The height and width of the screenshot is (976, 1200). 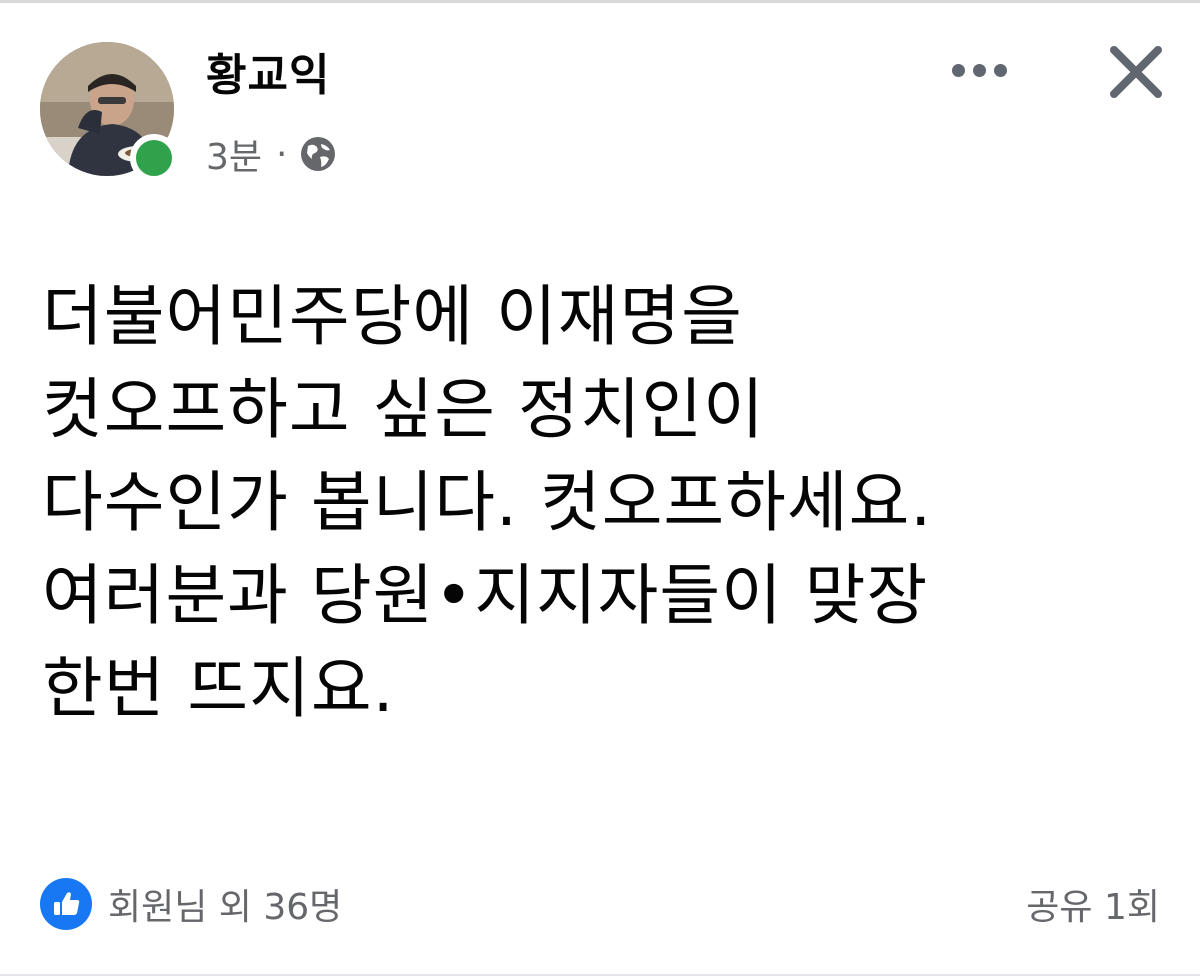 I want to click on more-options-button, so click(x=979, y=70).